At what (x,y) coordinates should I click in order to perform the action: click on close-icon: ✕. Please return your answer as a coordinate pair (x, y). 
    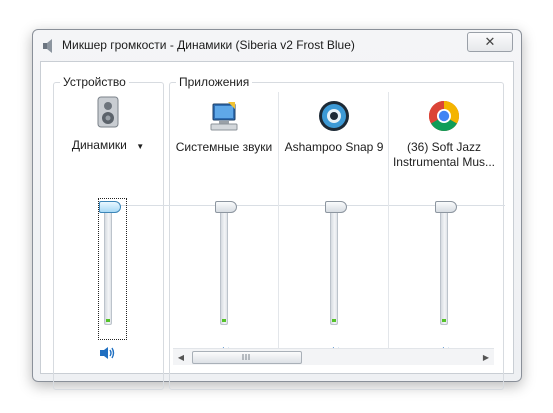
    Looking at the image, I should click on (490, 41).